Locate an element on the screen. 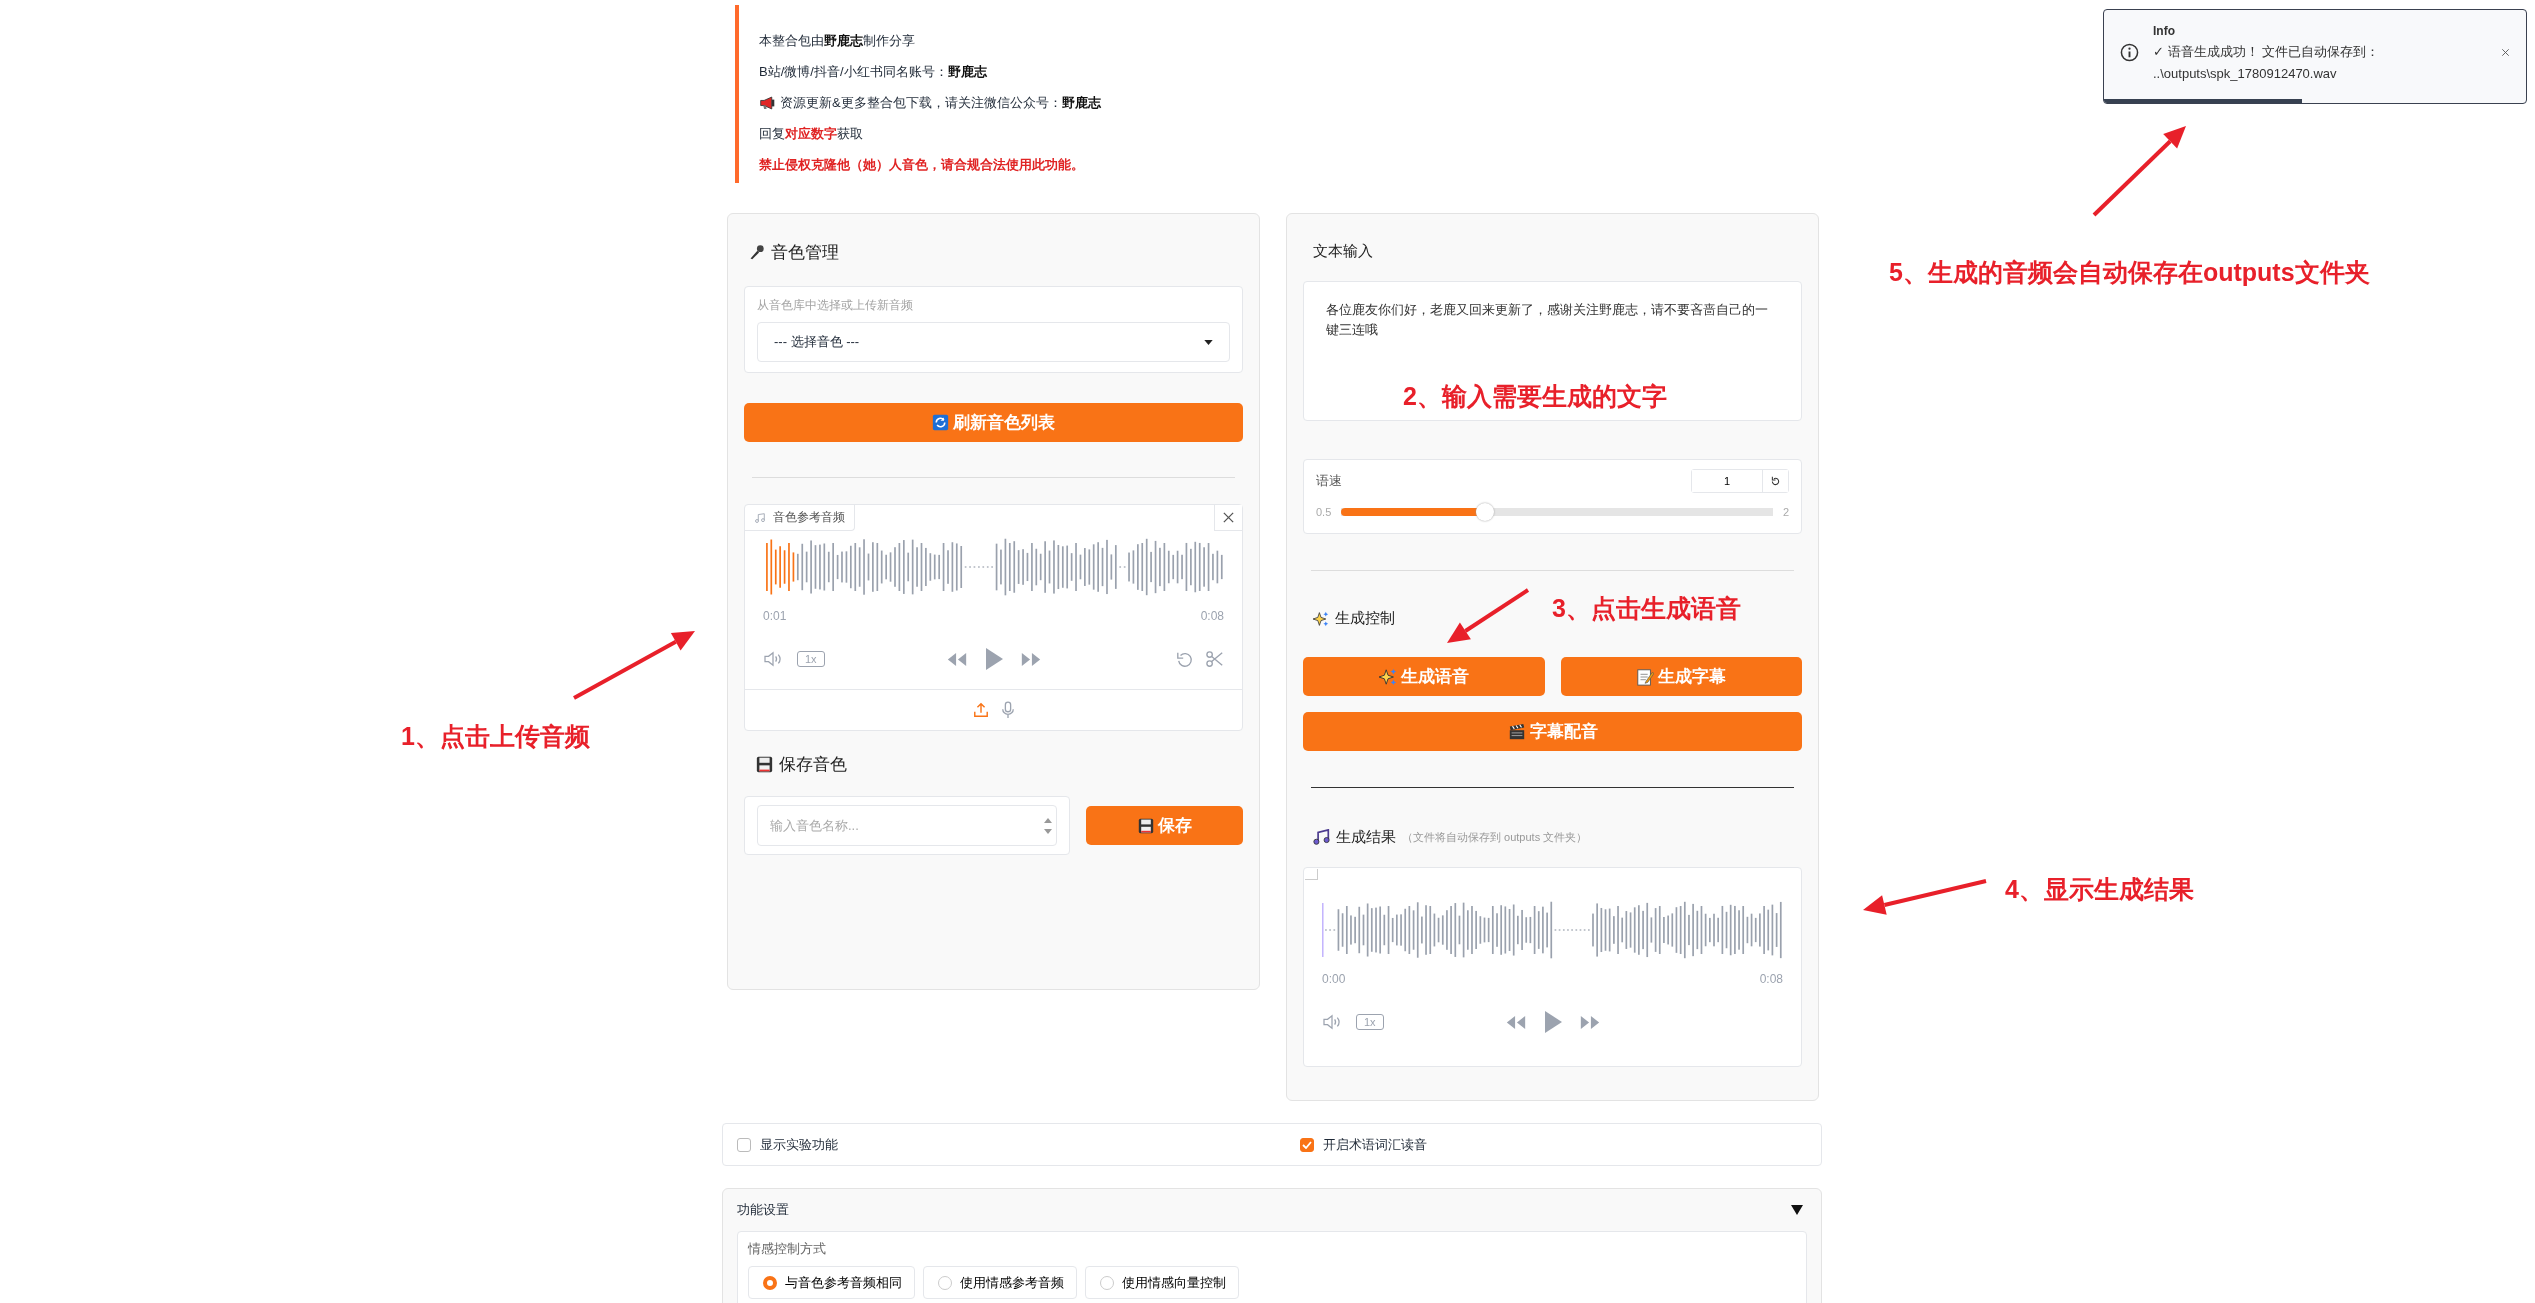 The height and width of the screenshot is (1303, 2535). notice-text: 回复对应数字获取 is located at coordinates (811, 133).